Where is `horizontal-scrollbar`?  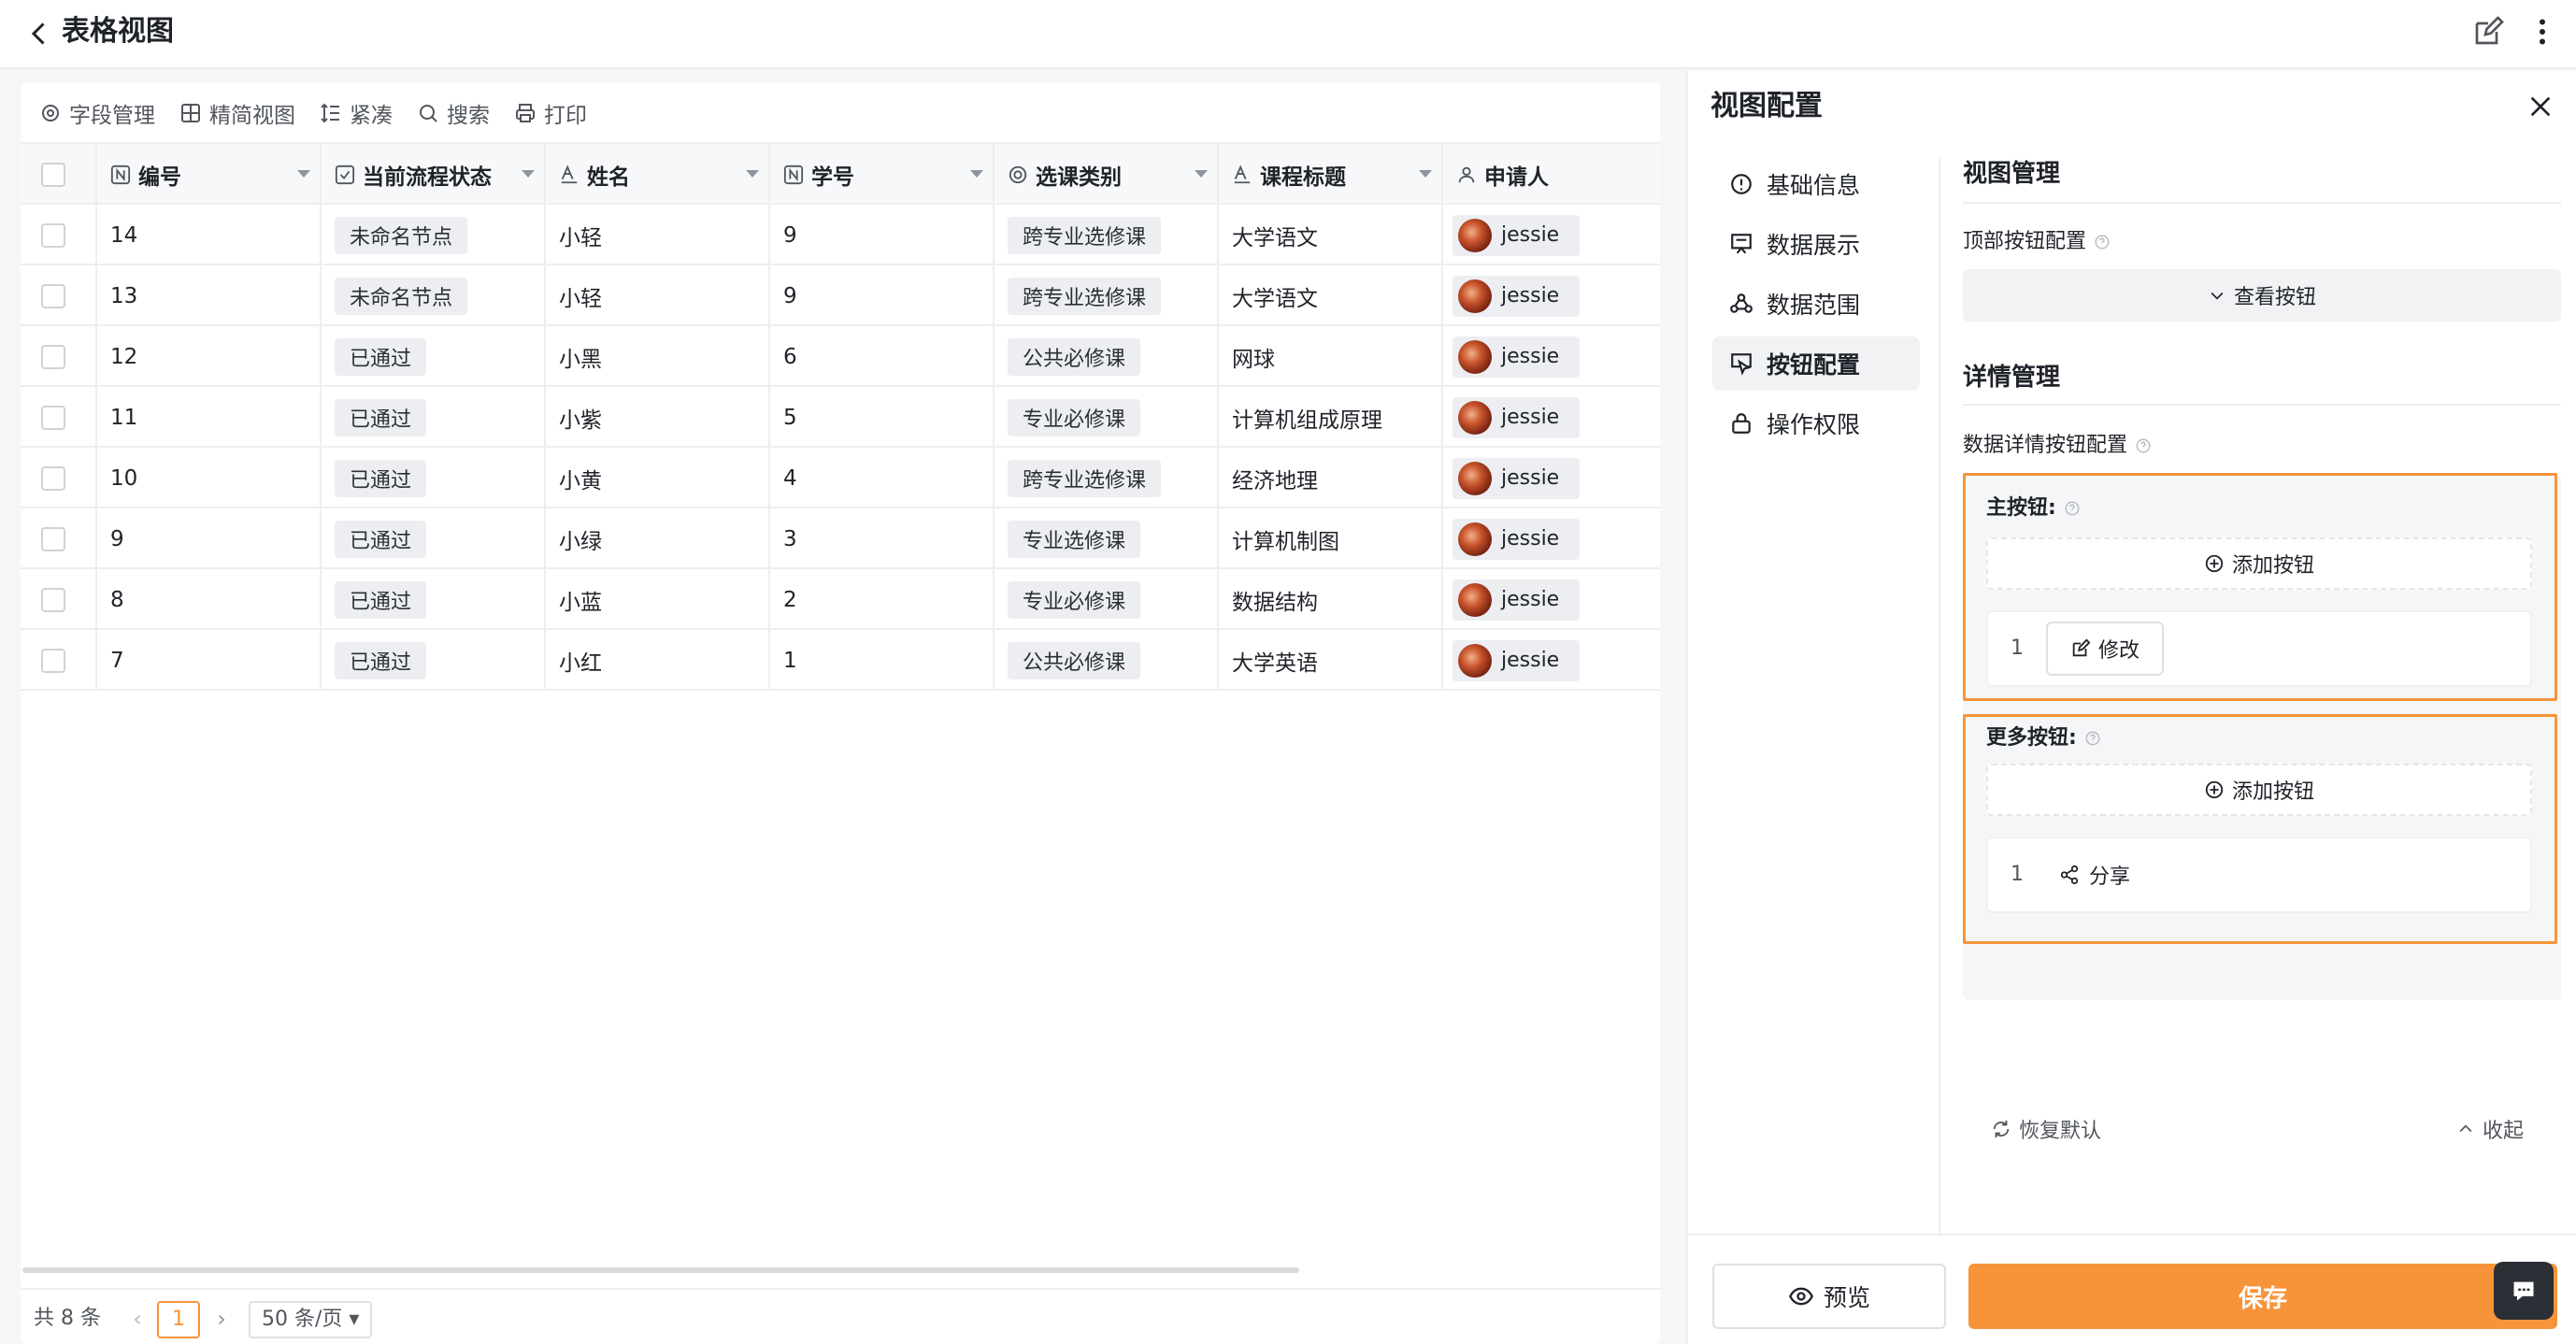 horizontal-scrollbar is located at coordinates (840, 1271).